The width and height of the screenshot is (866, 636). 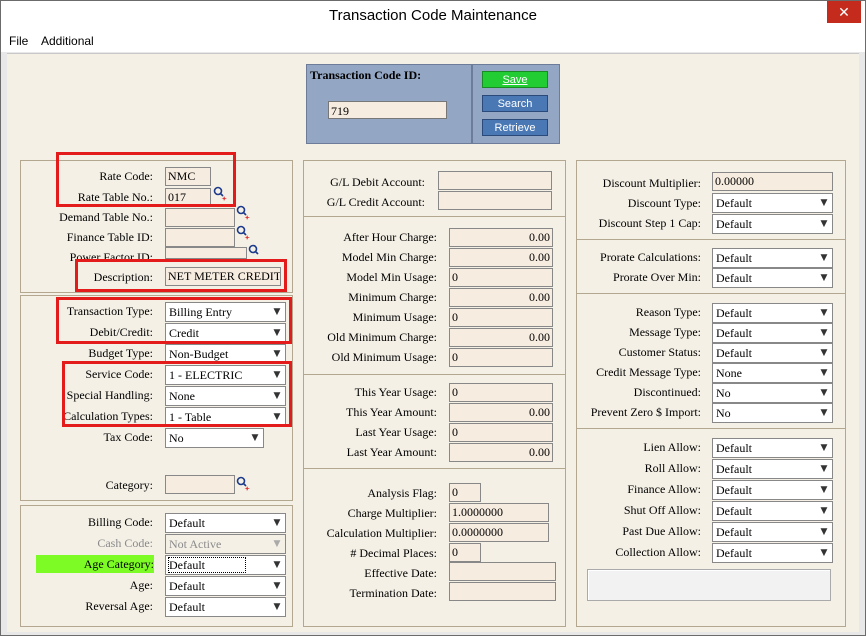 What do you see at coordinates (390, 237) in the screenshot?
I see `after-hour-label: After Hour Charge:` at bounding box center [390, 237].